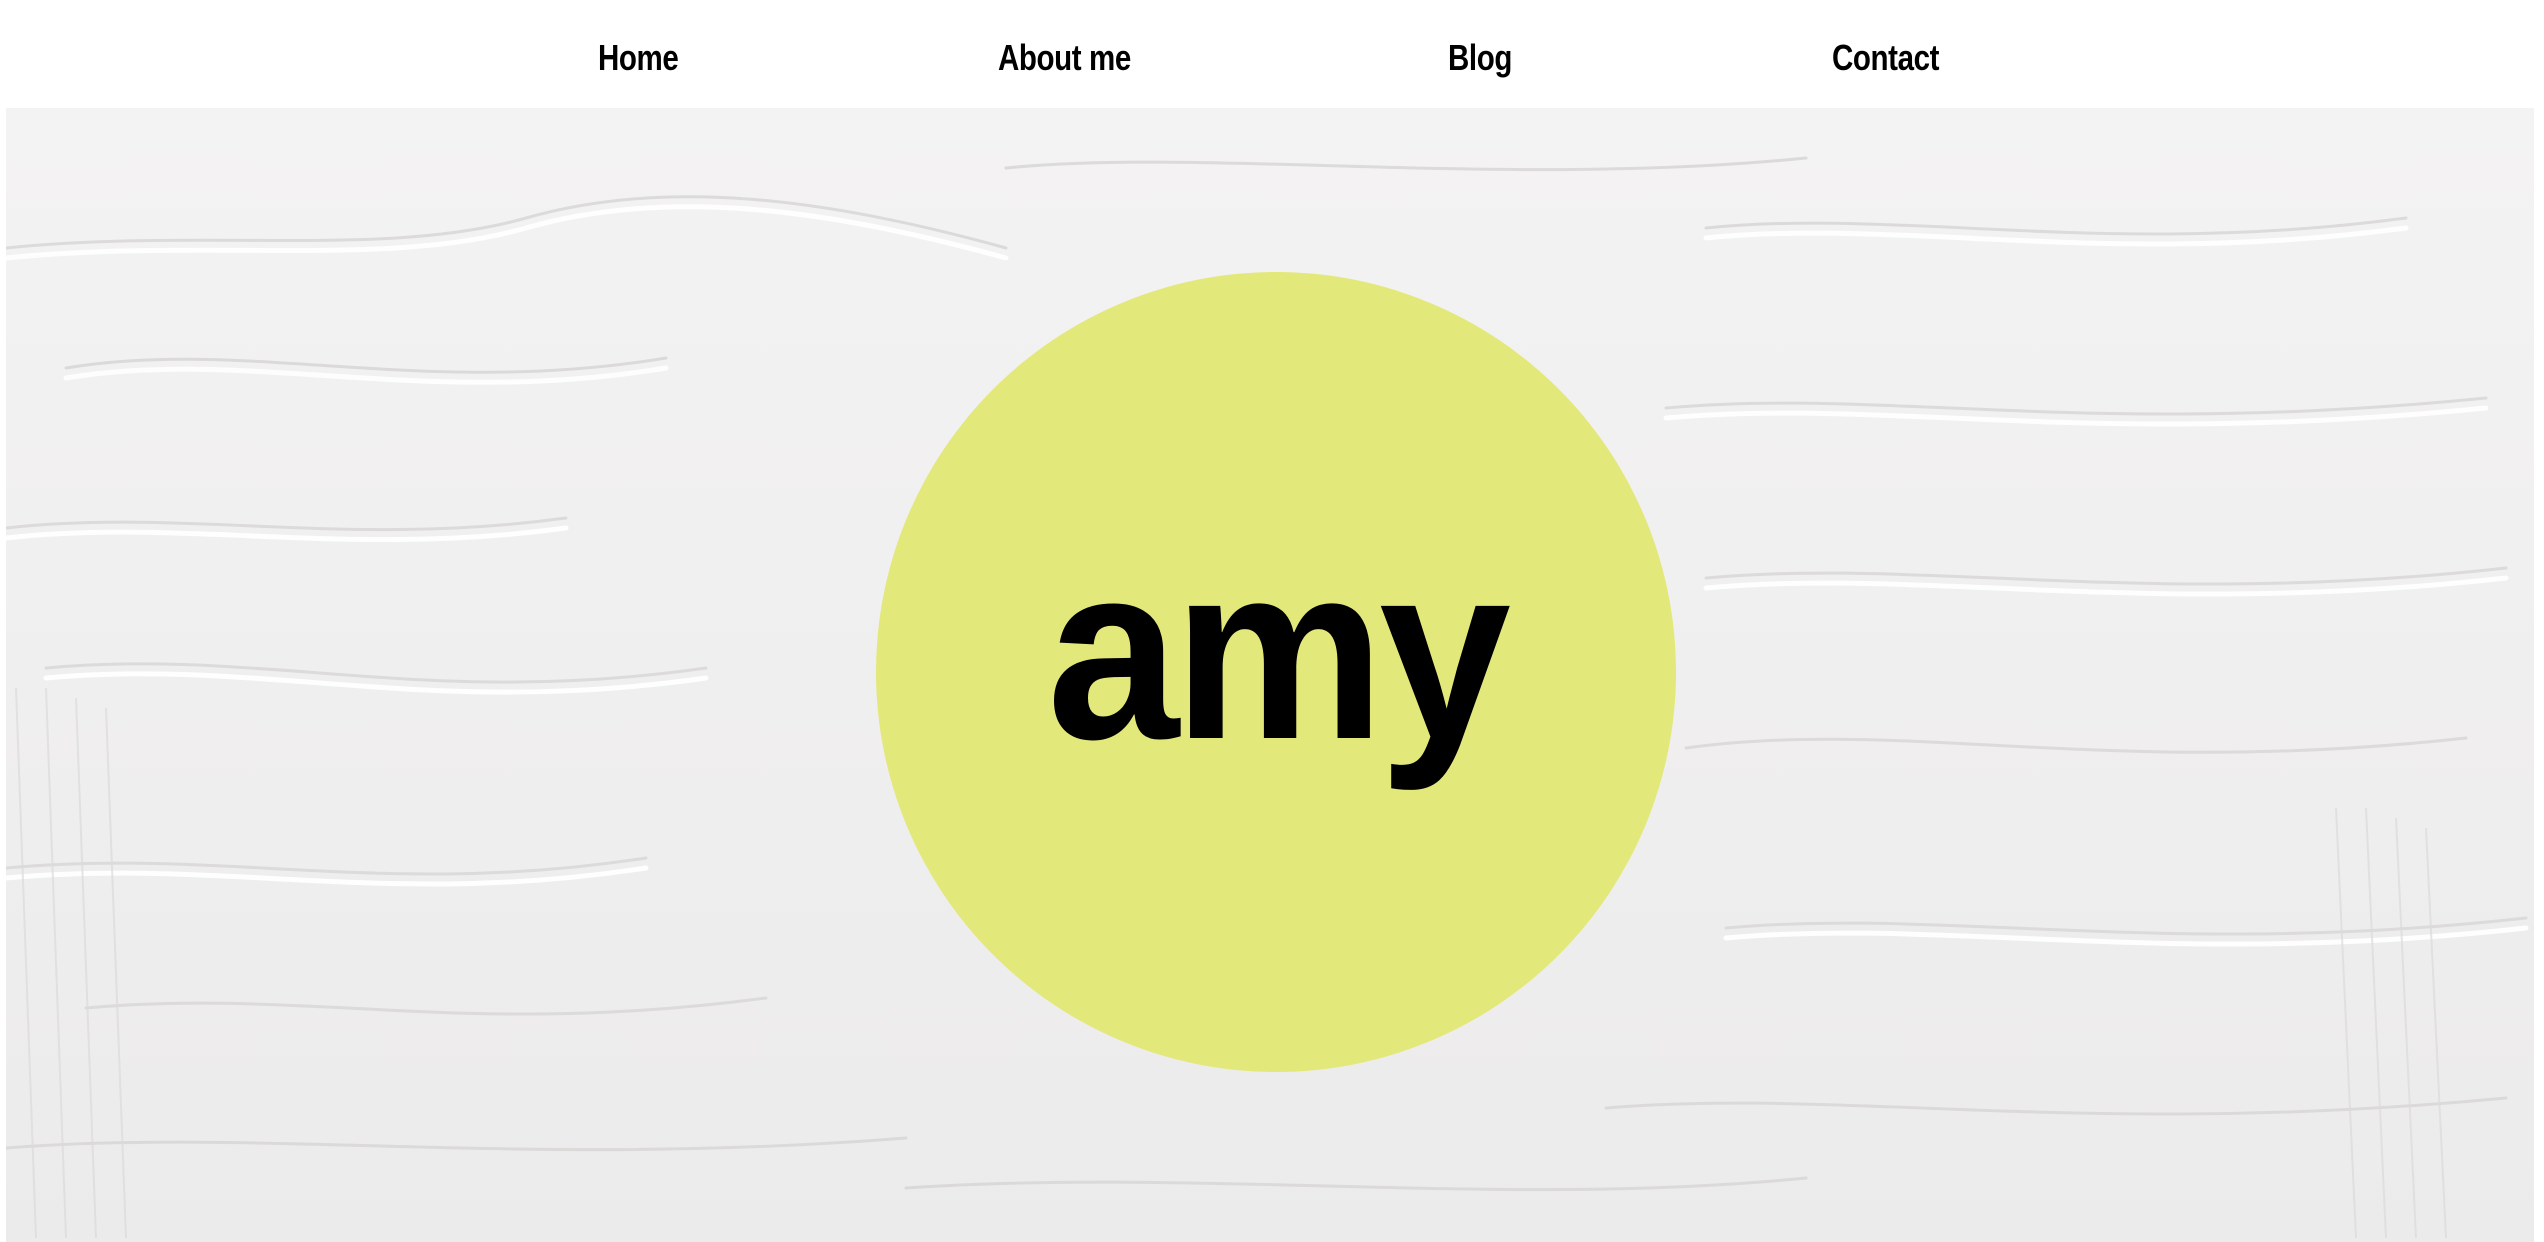 Image resolution: width=2544 pixels, height=1242 pixels. I want to click on nav-link-blog: Blog, so click(1480, 58).